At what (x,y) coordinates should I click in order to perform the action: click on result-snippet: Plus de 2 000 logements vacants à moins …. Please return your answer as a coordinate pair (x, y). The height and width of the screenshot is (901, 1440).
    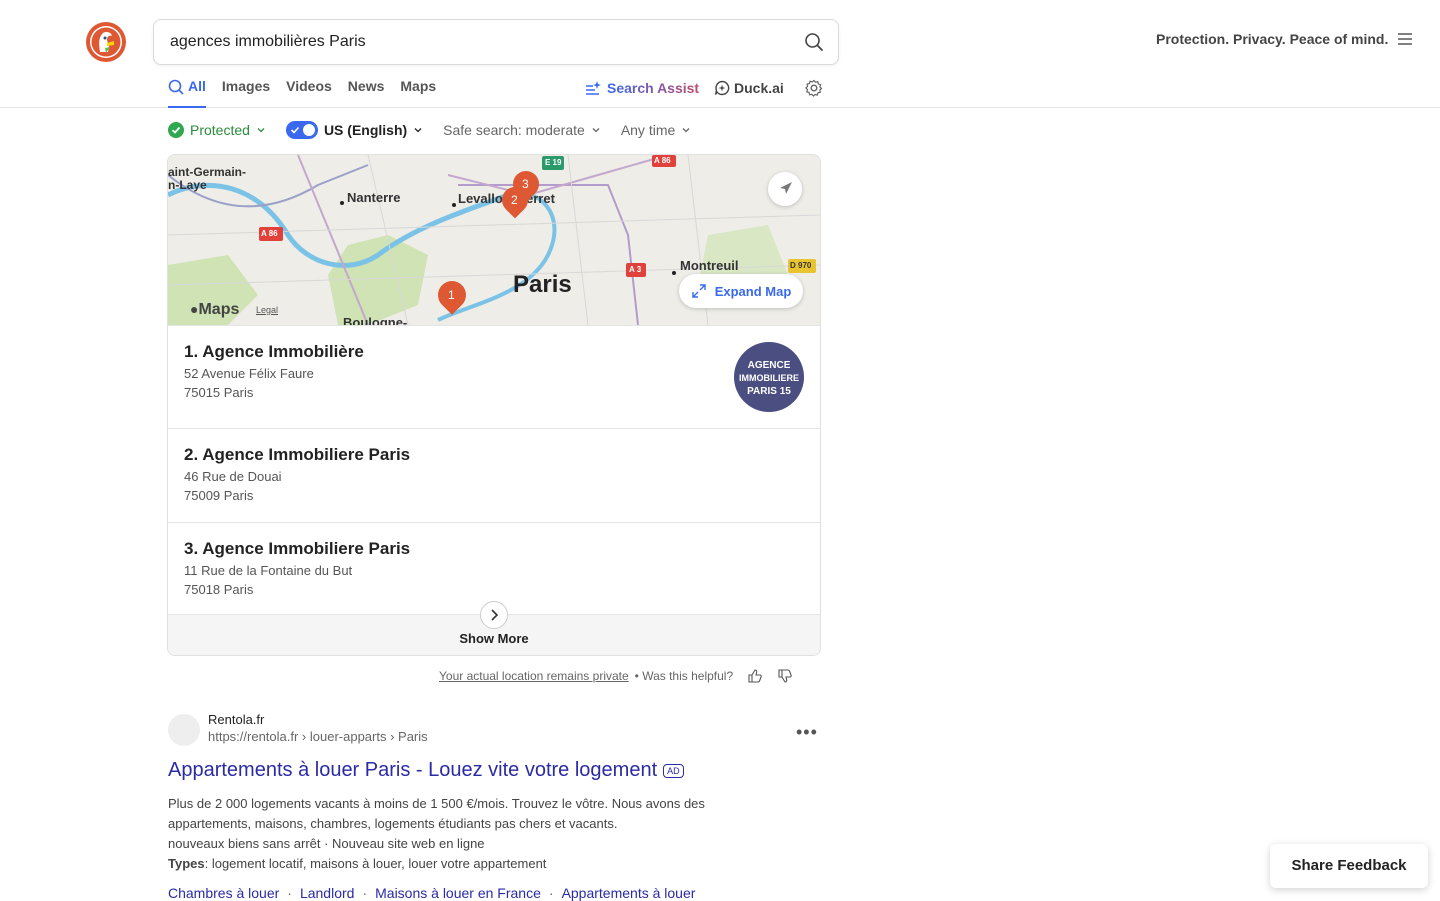
    Looking at the image, I should click on (468, 834).